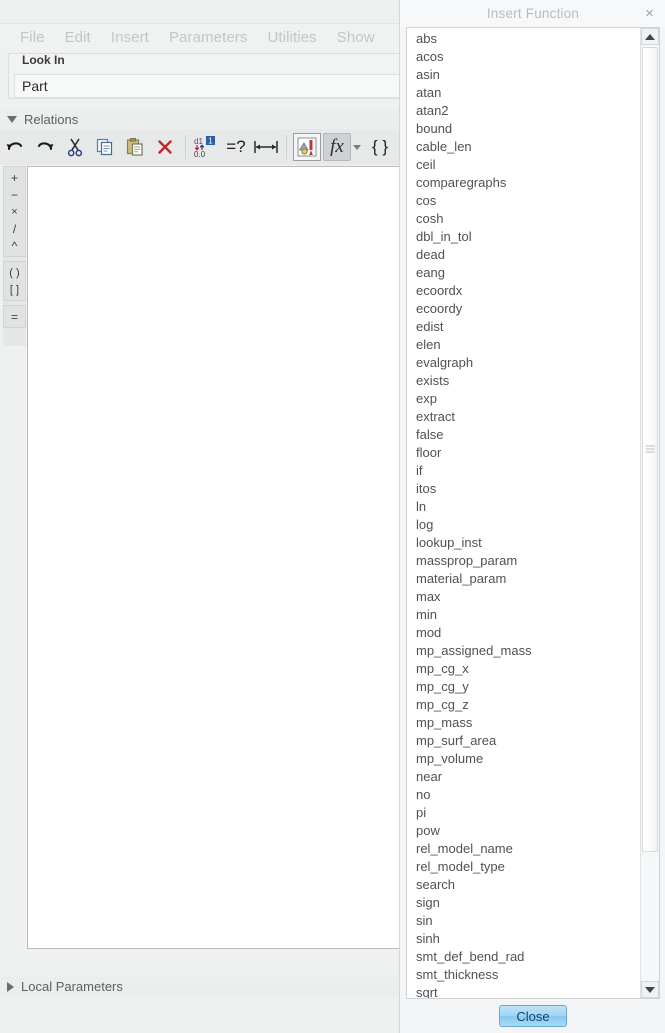  I want to click on function-list-item: atan, so click(523, 93).